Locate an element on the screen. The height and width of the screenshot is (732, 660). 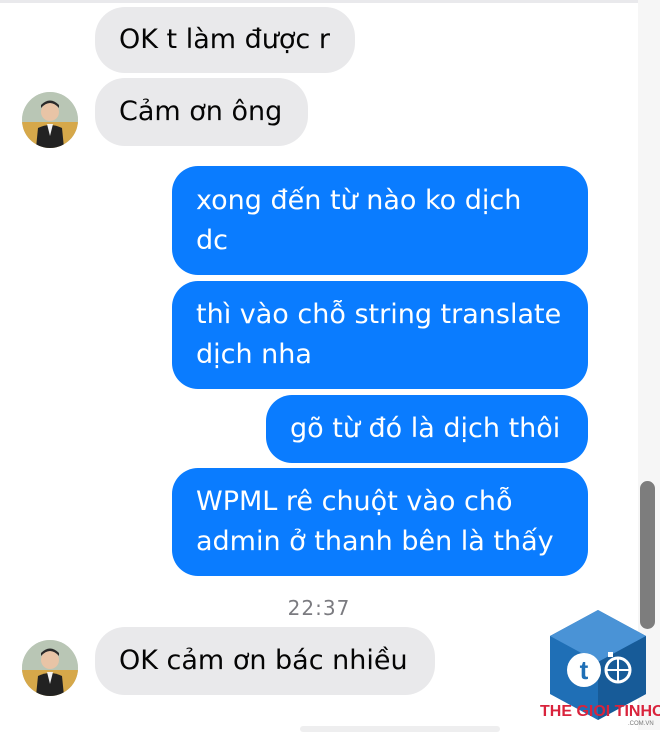
message-text: Cảm ơn ông is located at coordinates (201, 111).